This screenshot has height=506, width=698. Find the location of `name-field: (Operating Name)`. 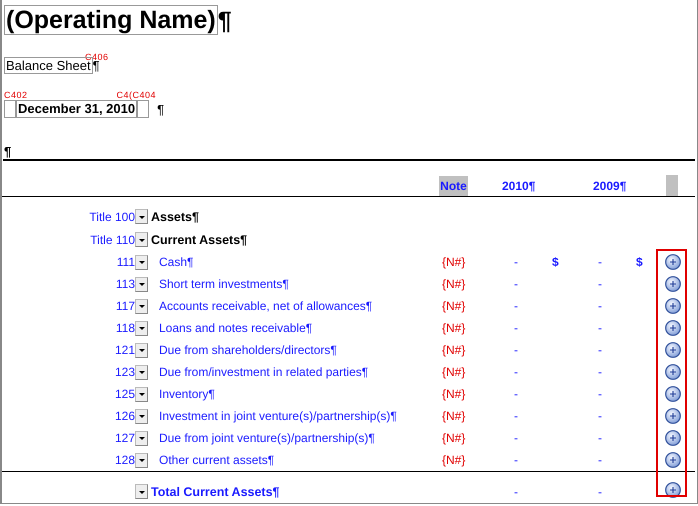

name-field: (Operating Name) is located at coordinates (111, 20).